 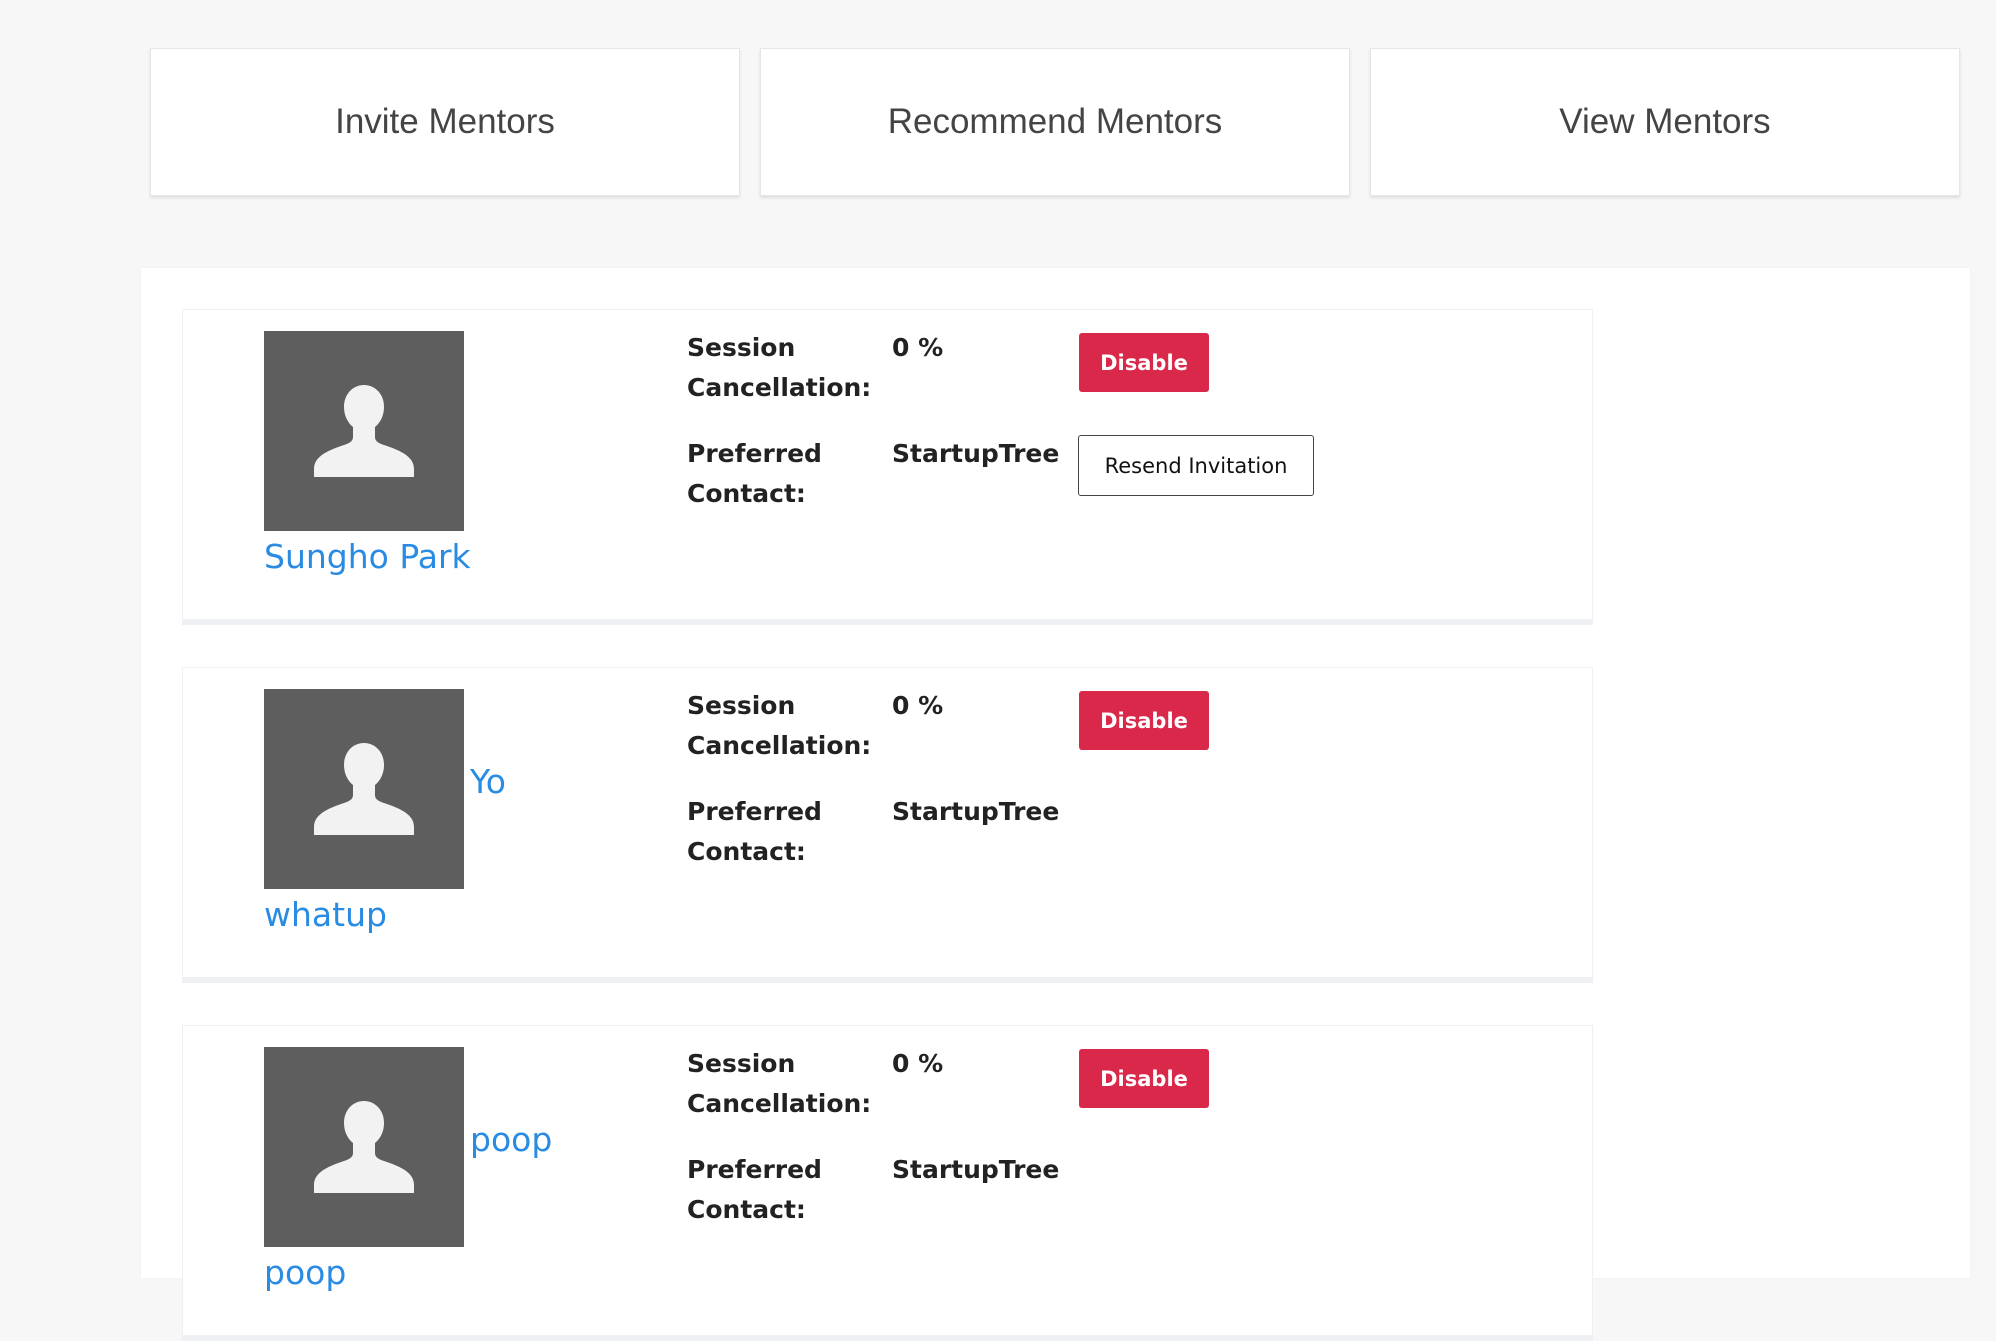 What do you see at coordinates (305, 1272) in the screenshot?
I see `mentor-name-link-cont: poop` at bounding box center [305, 1272].